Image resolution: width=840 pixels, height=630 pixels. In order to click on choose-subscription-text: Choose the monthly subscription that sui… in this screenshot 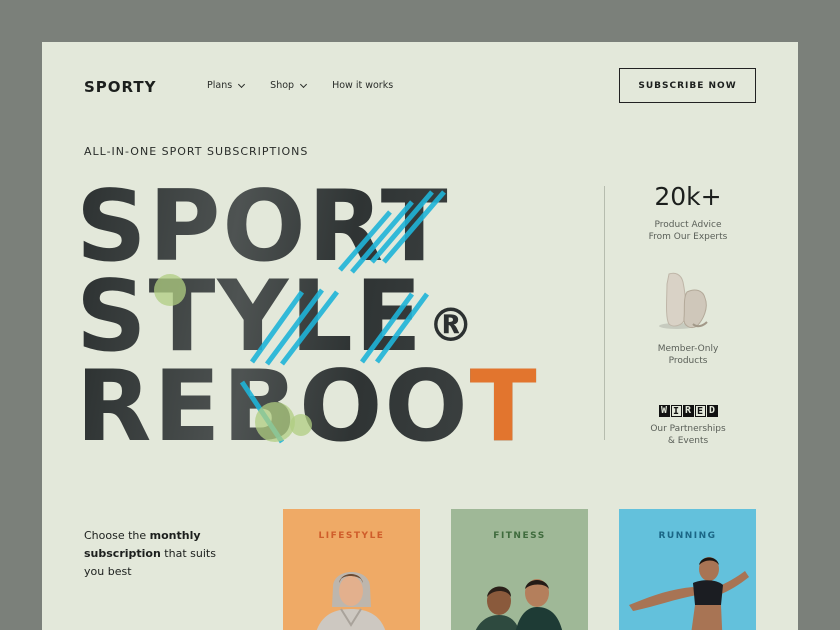, I will do `click(150, 553)`.